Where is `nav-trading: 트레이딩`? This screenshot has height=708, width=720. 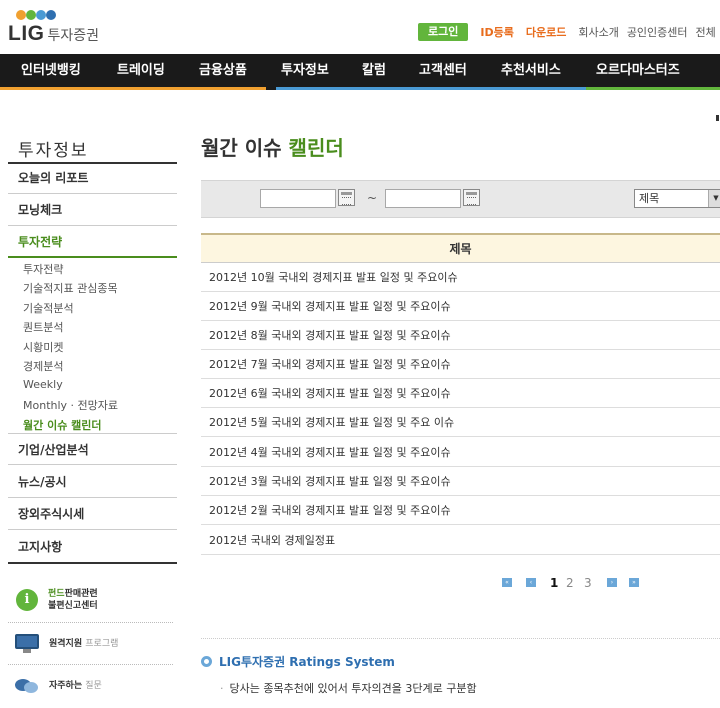
nav-trading: 트레이딩 is located at coordinates (141, 70).